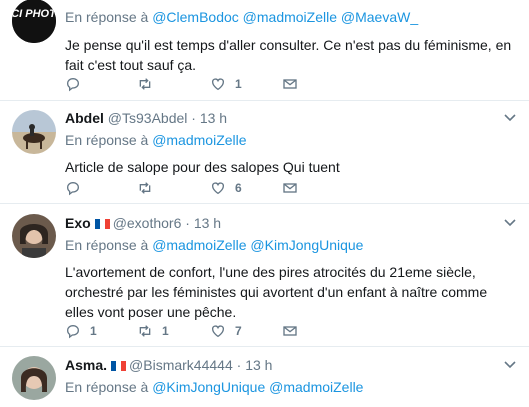 The width and height of the screenshot is (529, 407). What do you see at coordinates (78, 223) in the screenshot?
I see `display-name: Exo` at bounding box center [78, 223].